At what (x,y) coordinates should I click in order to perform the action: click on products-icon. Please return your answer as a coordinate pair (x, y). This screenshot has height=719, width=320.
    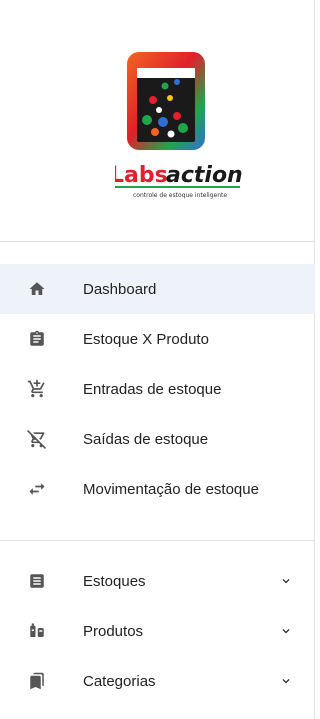
    Looking at the image, I should click on (37, 631).